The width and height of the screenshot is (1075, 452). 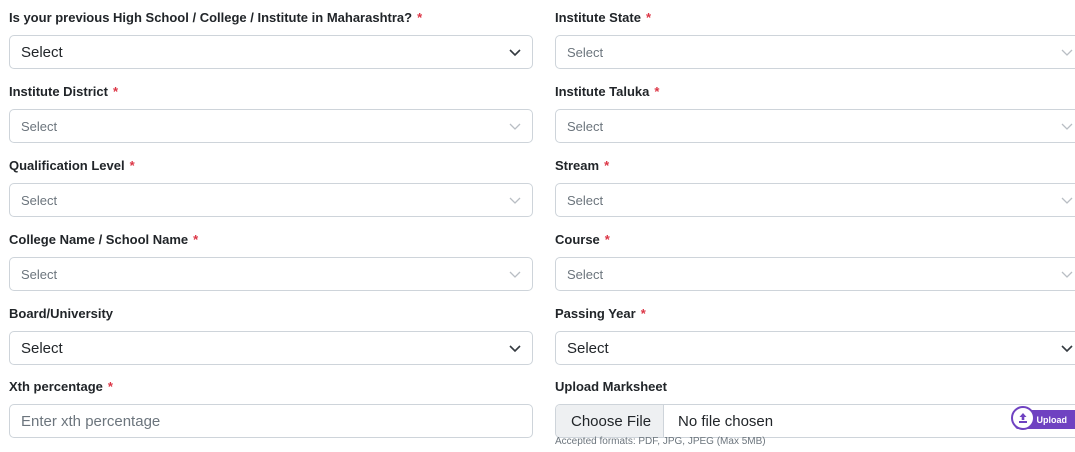 What do you see at coordinates (91, 421) in the screenshot?
I see `input-placeholder: Enter xth percentage` at bounding box center [91, 421].